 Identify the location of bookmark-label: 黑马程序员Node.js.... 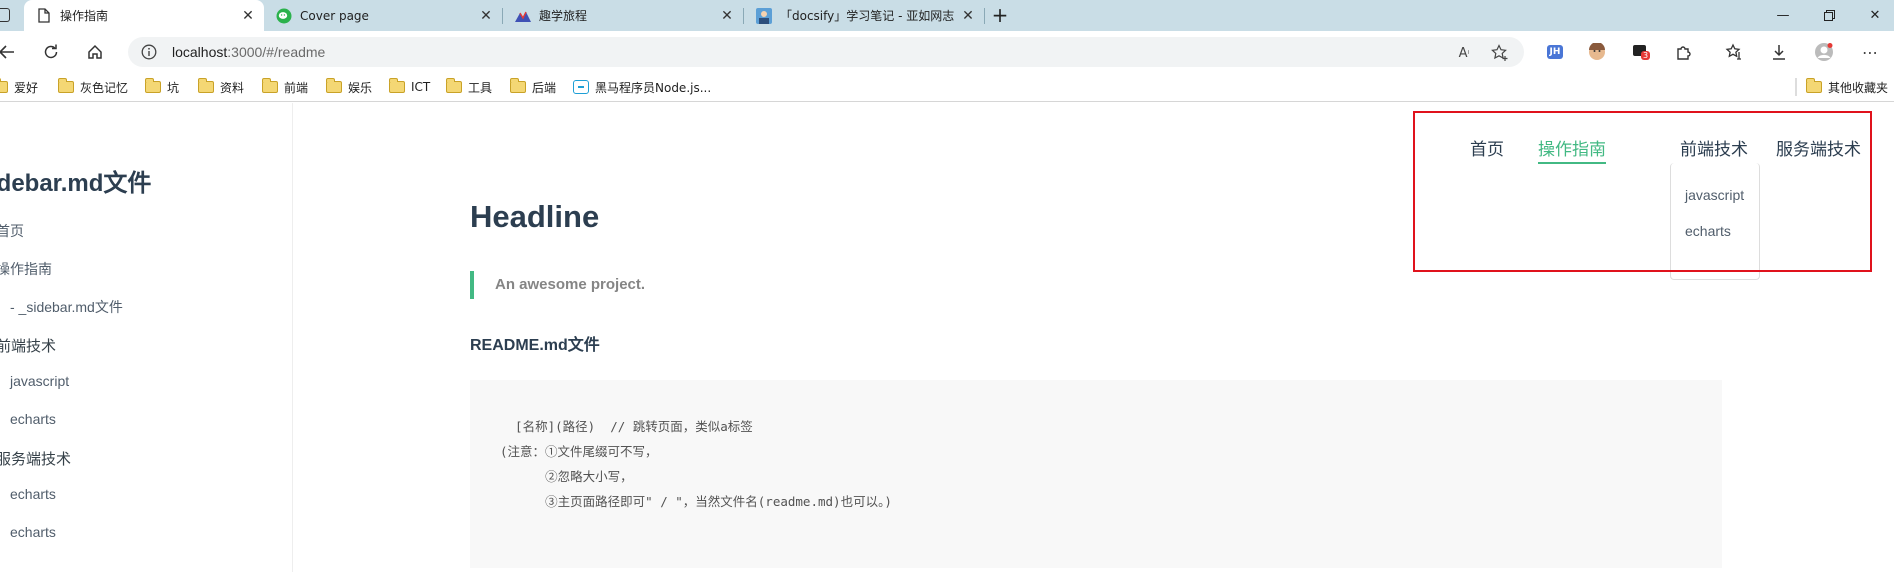
(653, 87).